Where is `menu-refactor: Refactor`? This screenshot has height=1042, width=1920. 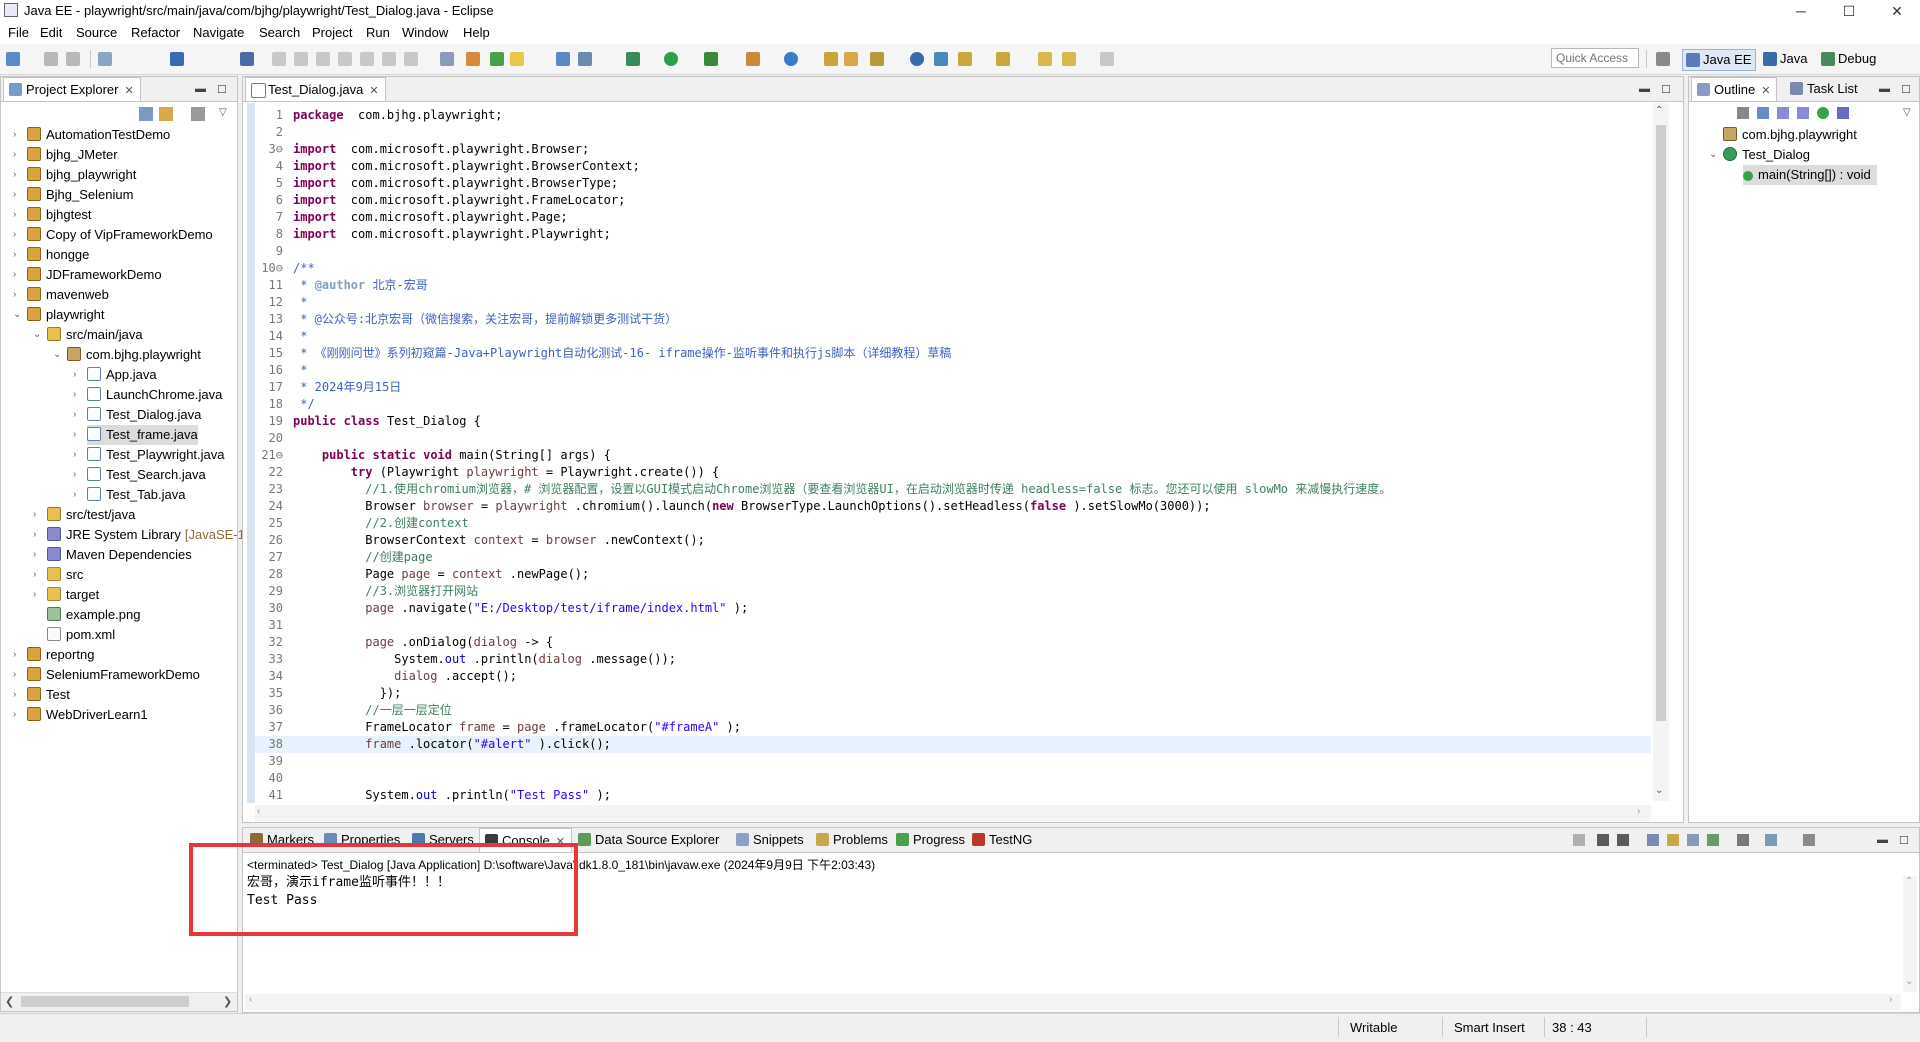
menu-refactor: Refactor is located at coordinates (155, 32).